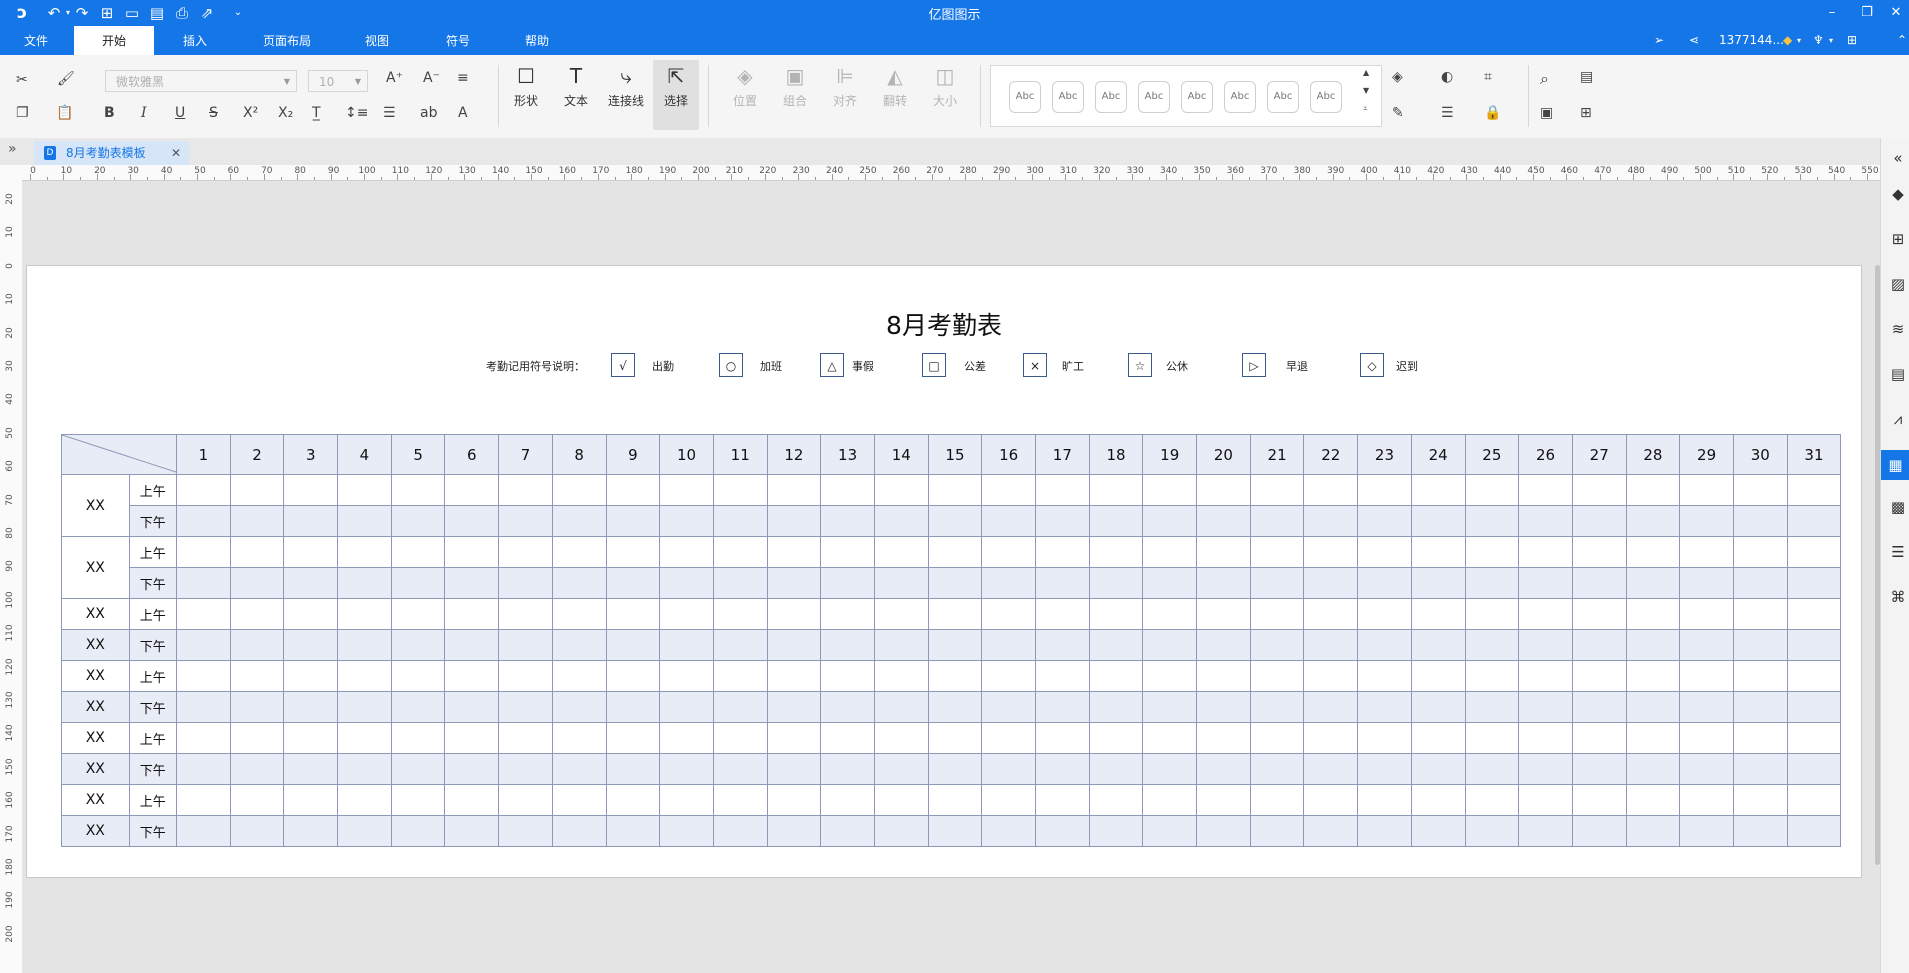  Describe the element at coordinates (1832, 13) in the screenshot. I see `minimize-button: –` at that location.